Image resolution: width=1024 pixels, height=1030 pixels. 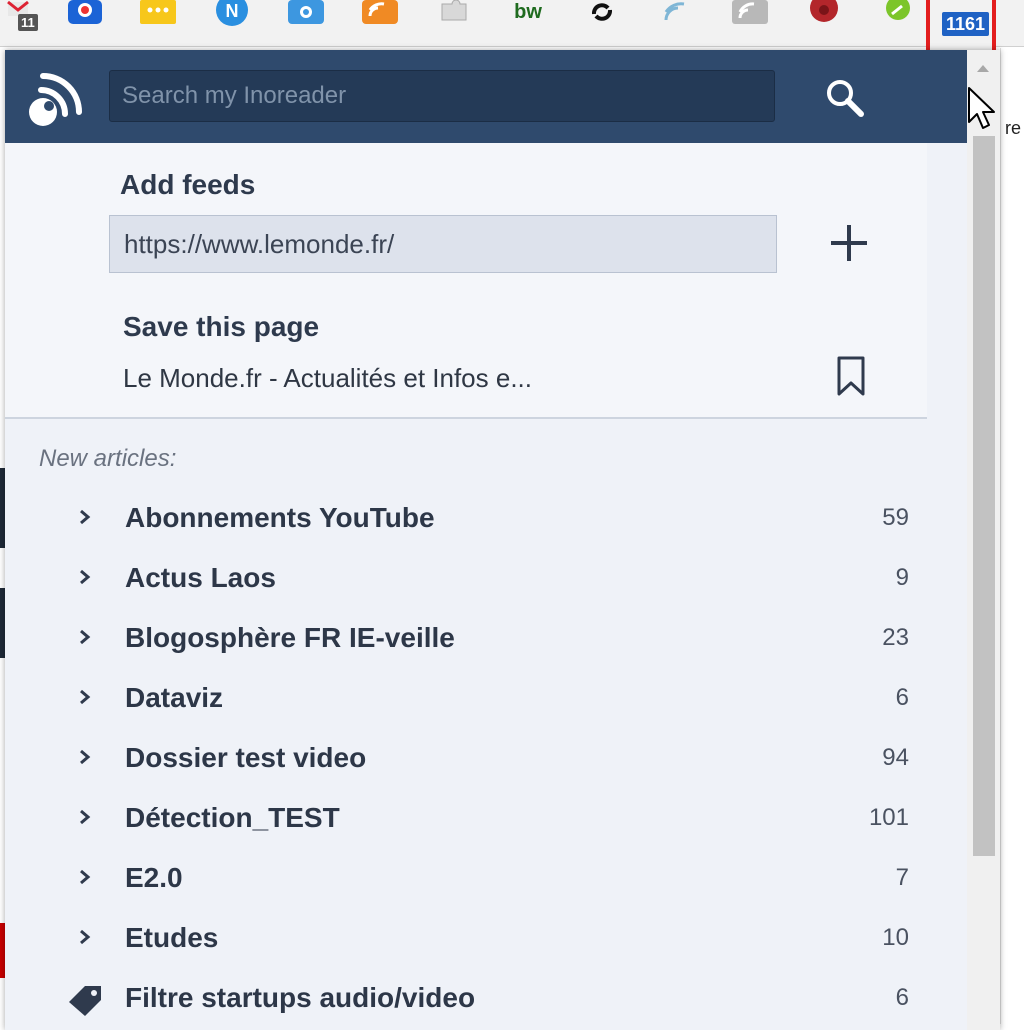 I want to click on green-leaf-extension-icon, so click(x=896, y=15).